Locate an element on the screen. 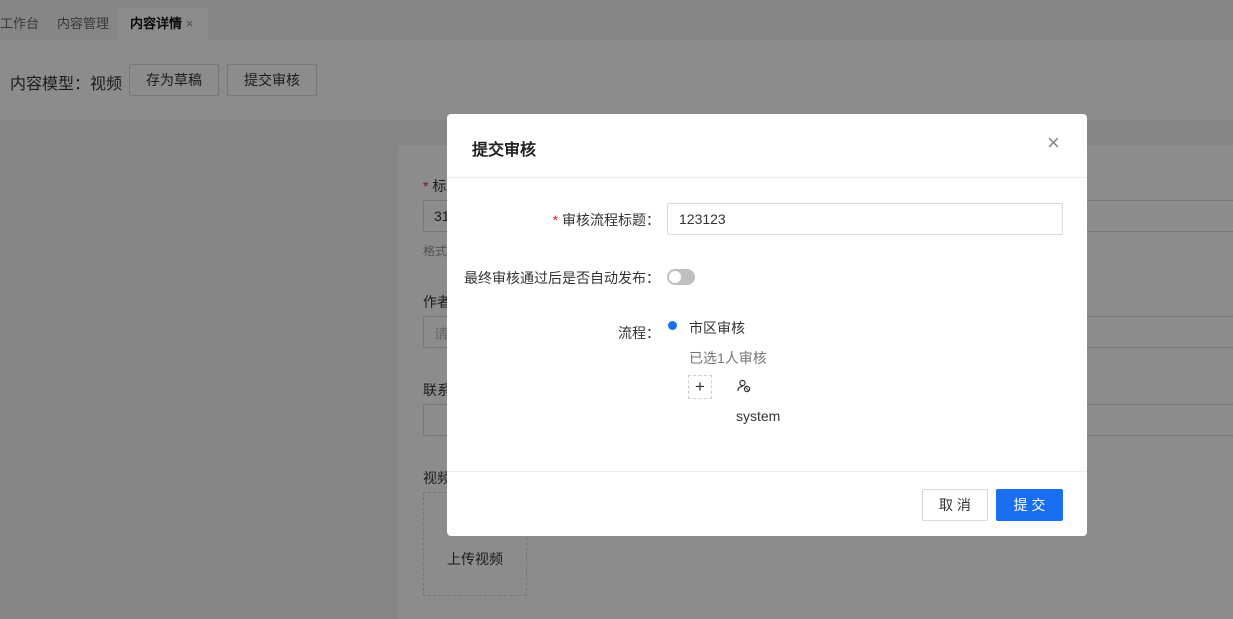 This screenshot has height=619, width=1233. step-name: 市区审核 is located at coordinates (717, 328).